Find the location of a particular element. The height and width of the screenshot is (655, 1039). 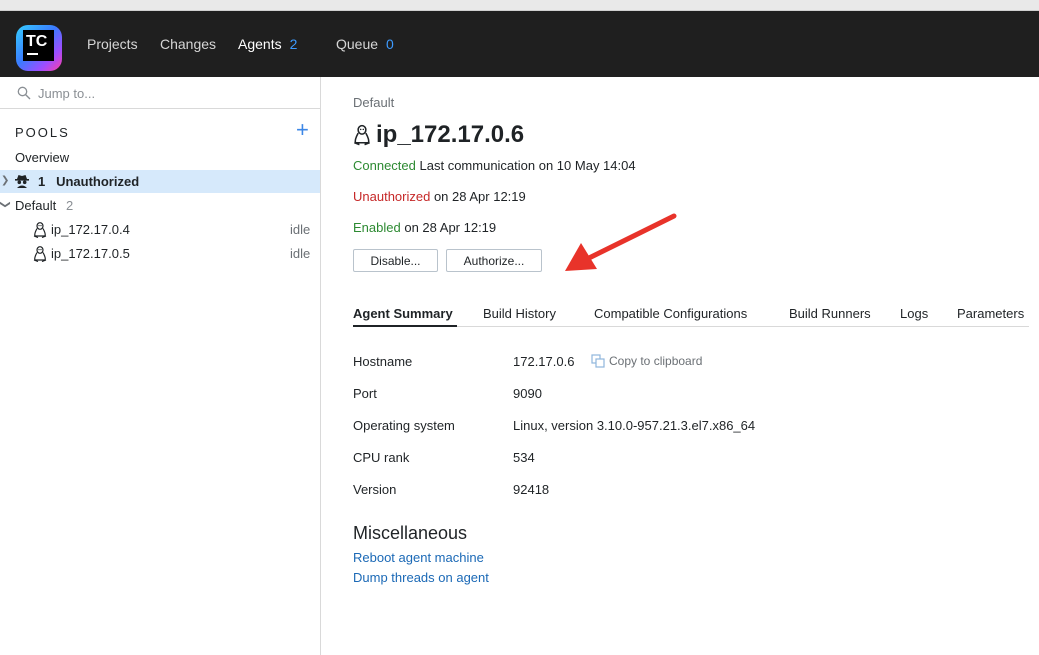

active-tab-indicator is located at coordinates (405, 326).